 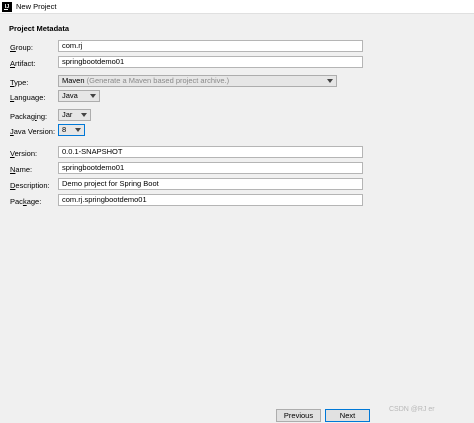 I want to click on version-label: Version:, so click(x=24, y=153).